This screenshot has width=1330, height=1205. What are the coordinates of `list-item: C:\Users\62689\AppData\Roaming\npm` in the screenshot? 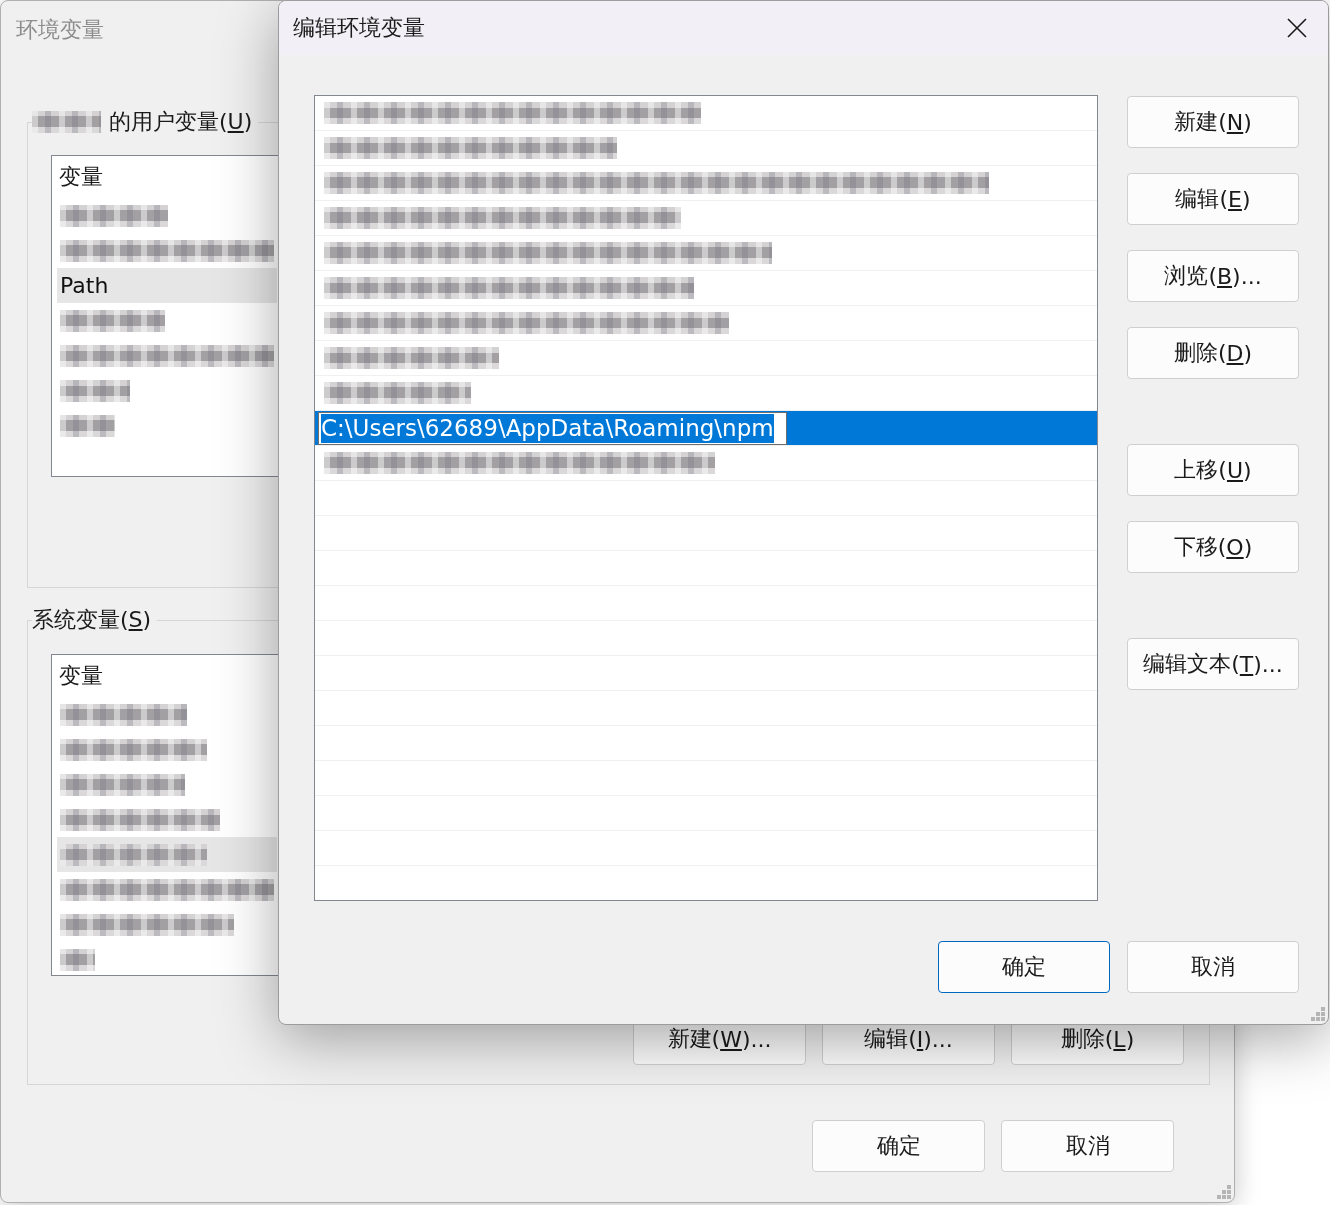 It's located at (706, 428).